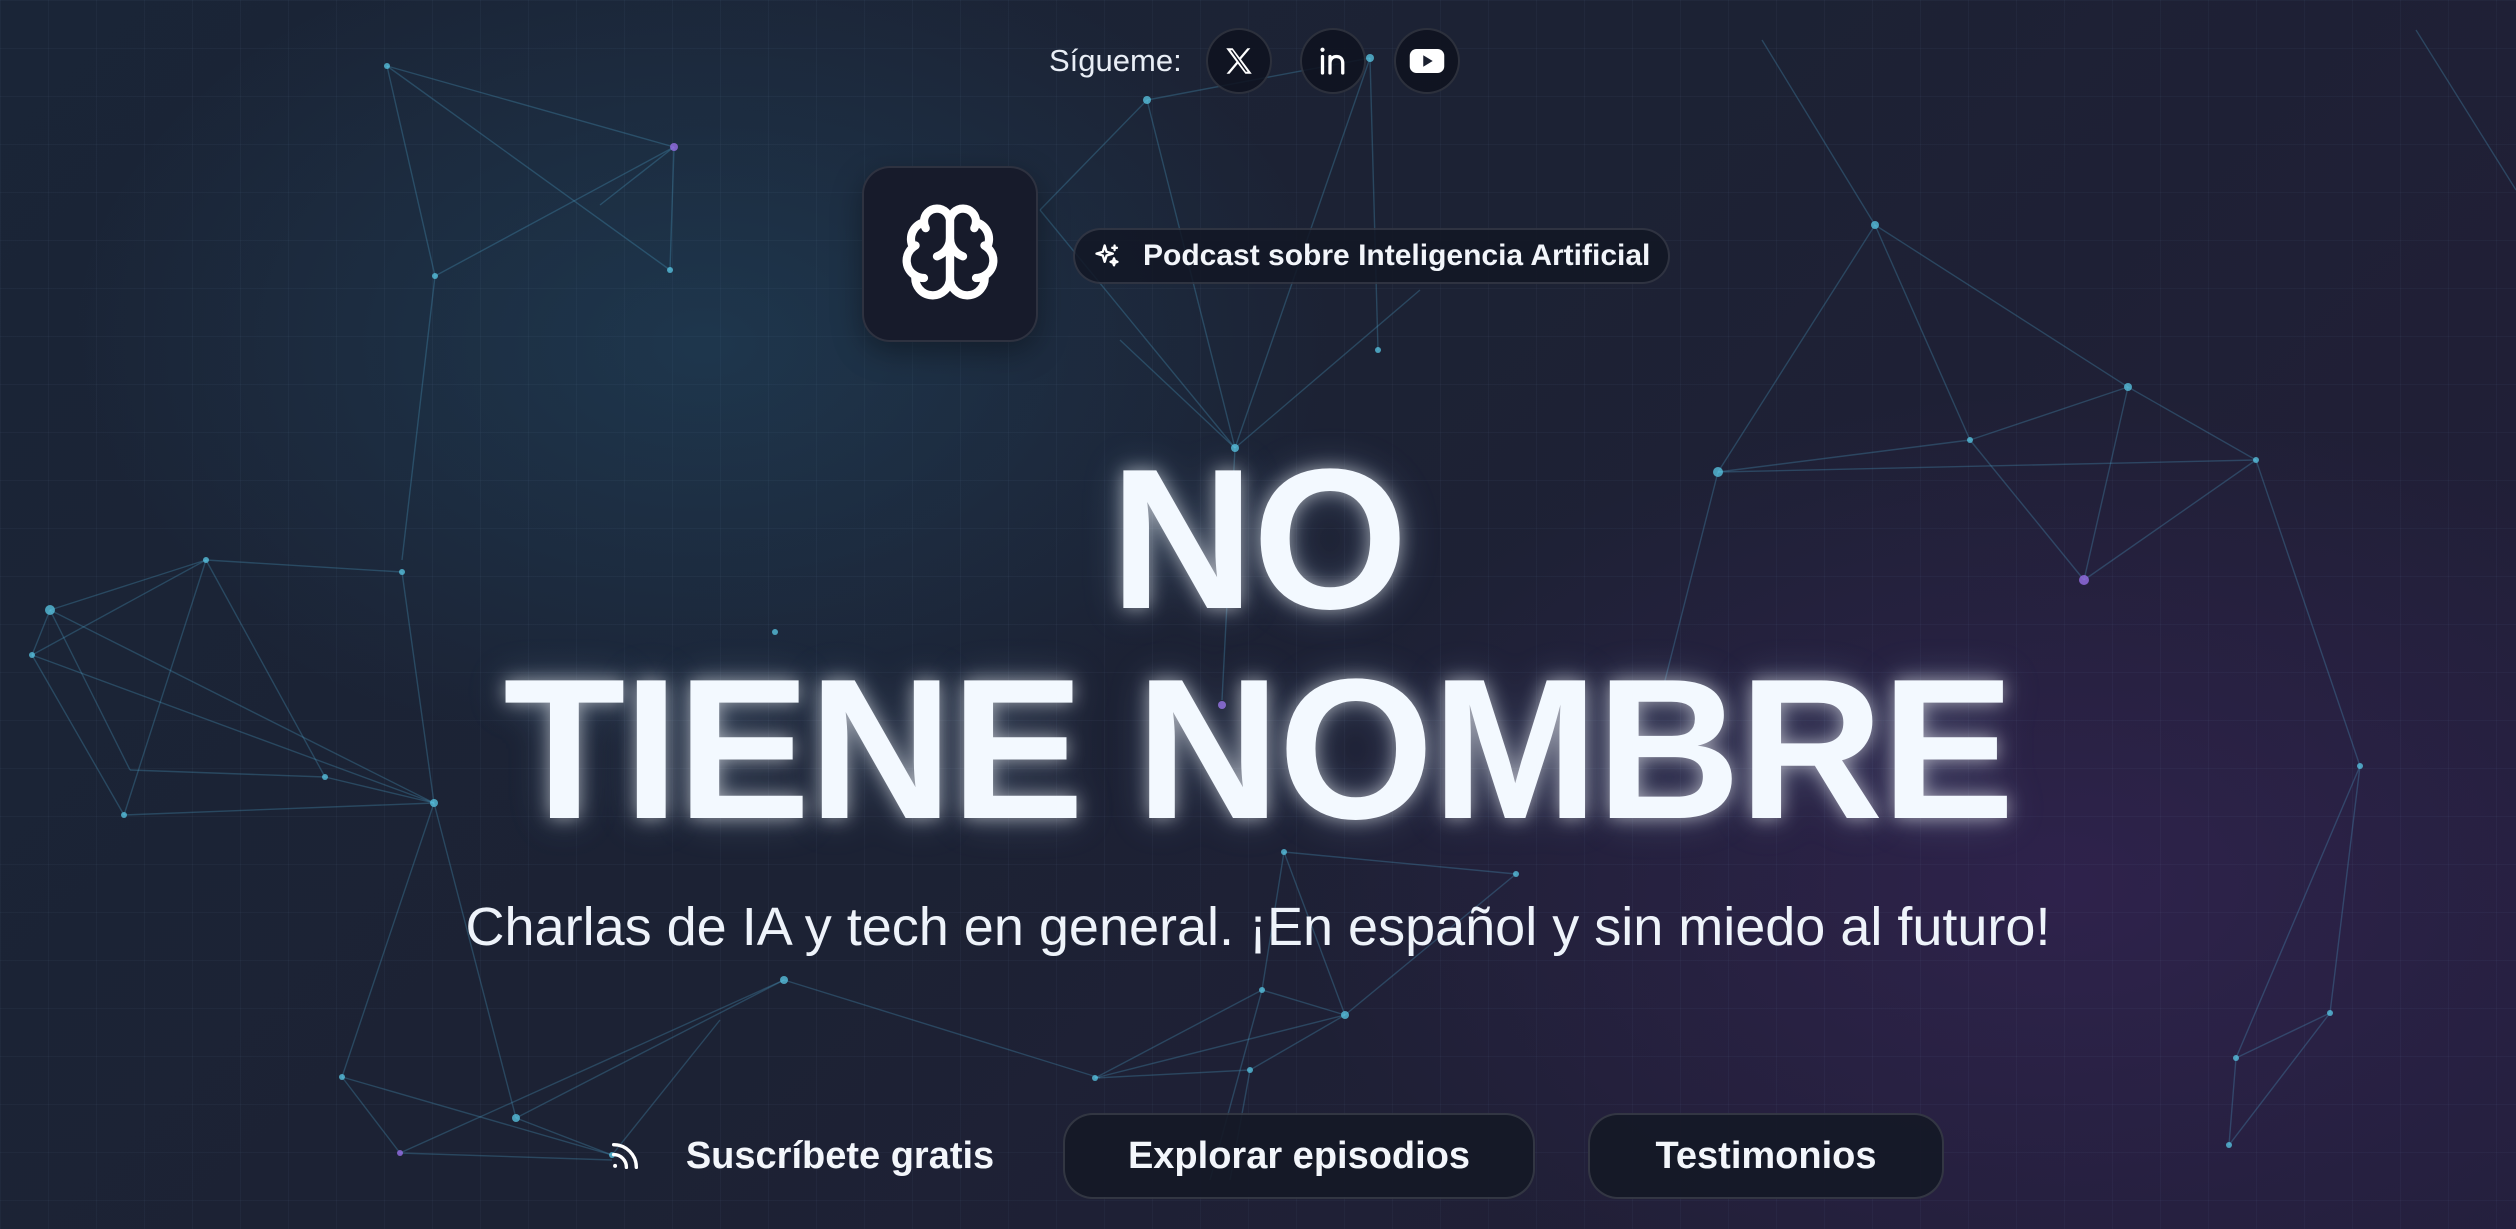 Image resolution: width=2516 pixels, height=1229 pixels. What do you see at coordinates (625, 1156) in the screenshot?
I see `rss-icon` at bounding box center [625, 1156].